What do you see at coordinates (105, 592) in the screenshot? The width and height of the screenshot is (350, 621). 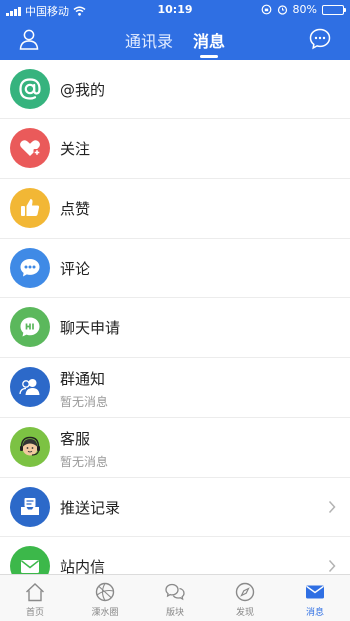 I see `circle-icon` at bounding box center [105, 592].